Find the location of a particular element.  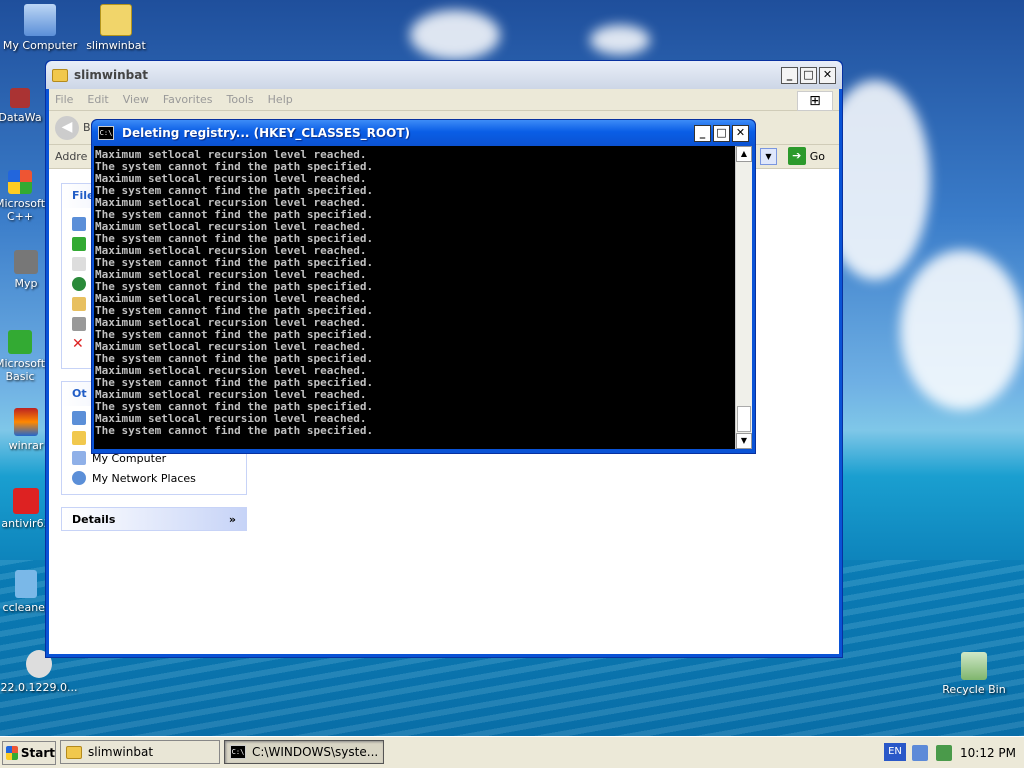

address-dropdown-button: ▼ is located at coordinates (768, 156).